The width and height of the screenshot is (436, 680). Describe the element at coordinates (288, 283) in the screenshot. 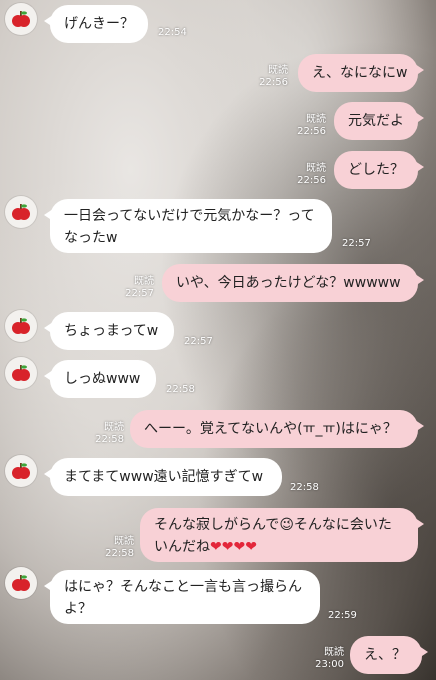

I see `message-text: いや、今日あったけどな？wwwww` at that location.